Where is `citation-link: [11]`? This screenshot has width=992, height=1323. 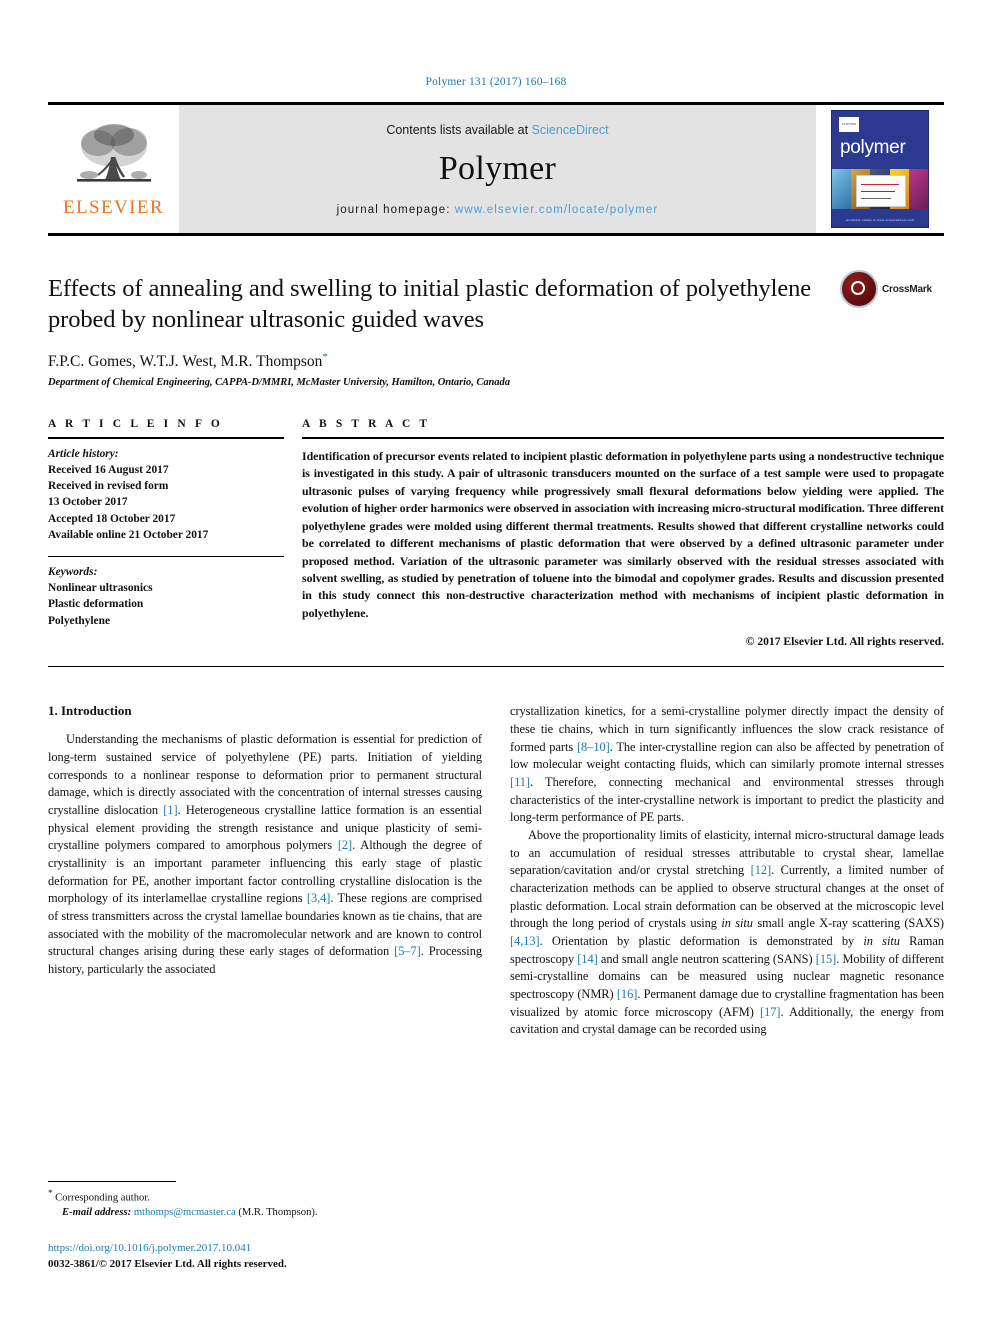
citation-link: [11] is located at coordinates (520, 782).